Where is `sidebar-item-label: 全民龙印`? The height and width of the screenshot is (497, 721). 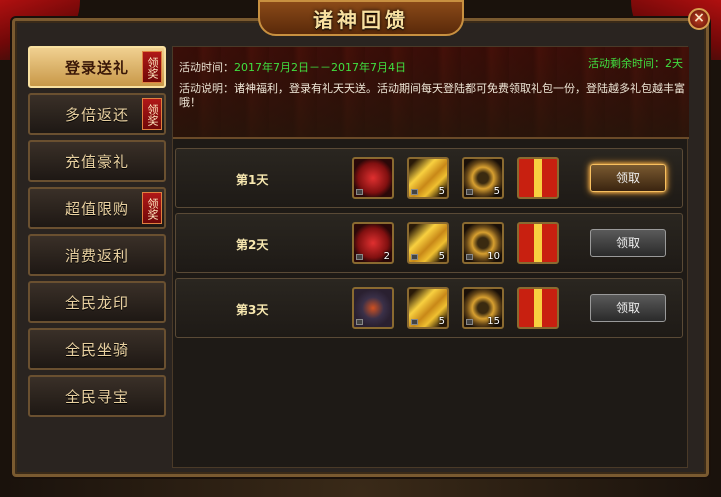
sidebar-item-label: 全民龙印 is located at coordinates (96, 302).